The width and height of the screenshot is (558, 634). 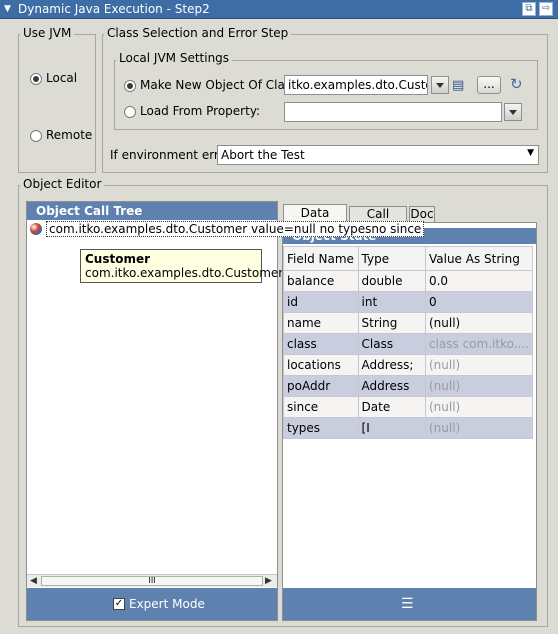 I want to click on class-name-input: itko.examples.dto.Customer, so click(x=356, y=85).